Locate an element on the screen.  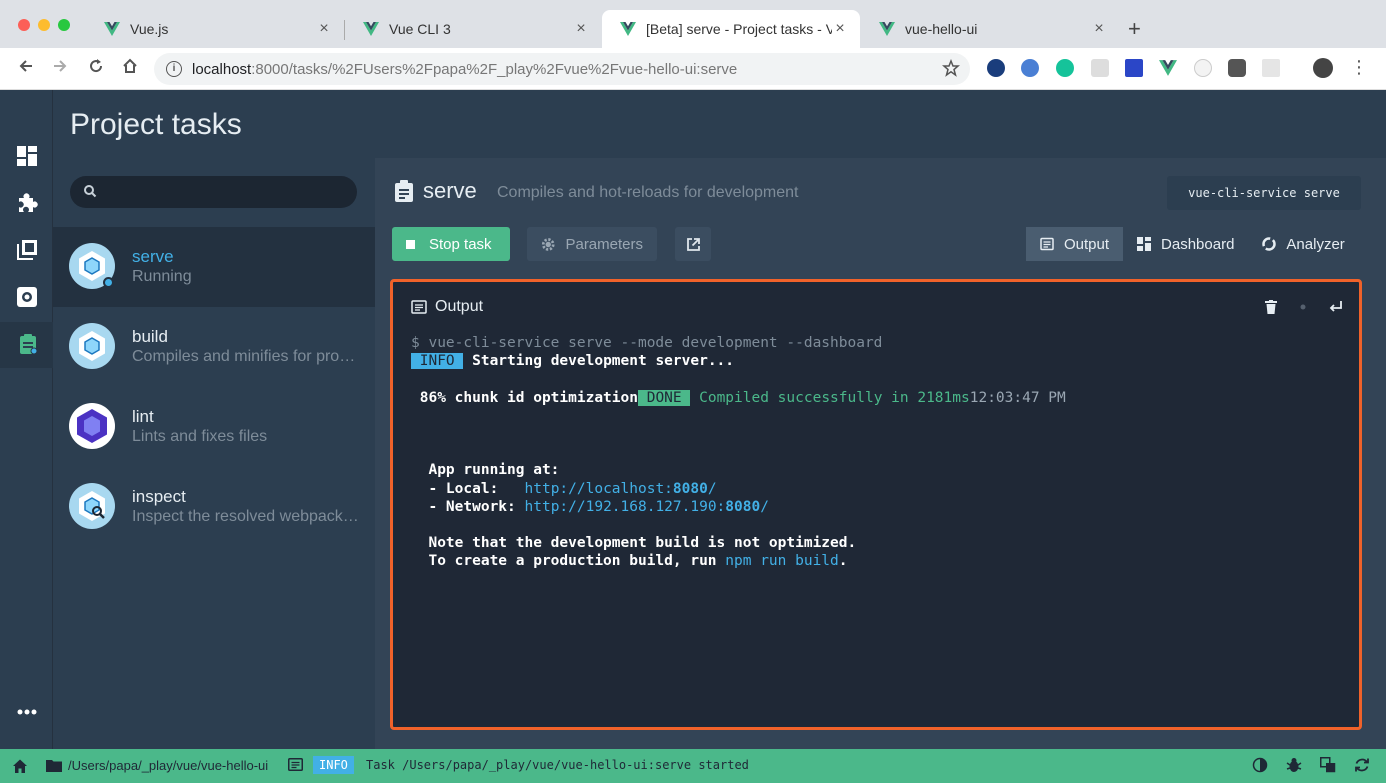
network-url-link: http://192.168.127.190:8080/ is located at coordinates (647, 507).